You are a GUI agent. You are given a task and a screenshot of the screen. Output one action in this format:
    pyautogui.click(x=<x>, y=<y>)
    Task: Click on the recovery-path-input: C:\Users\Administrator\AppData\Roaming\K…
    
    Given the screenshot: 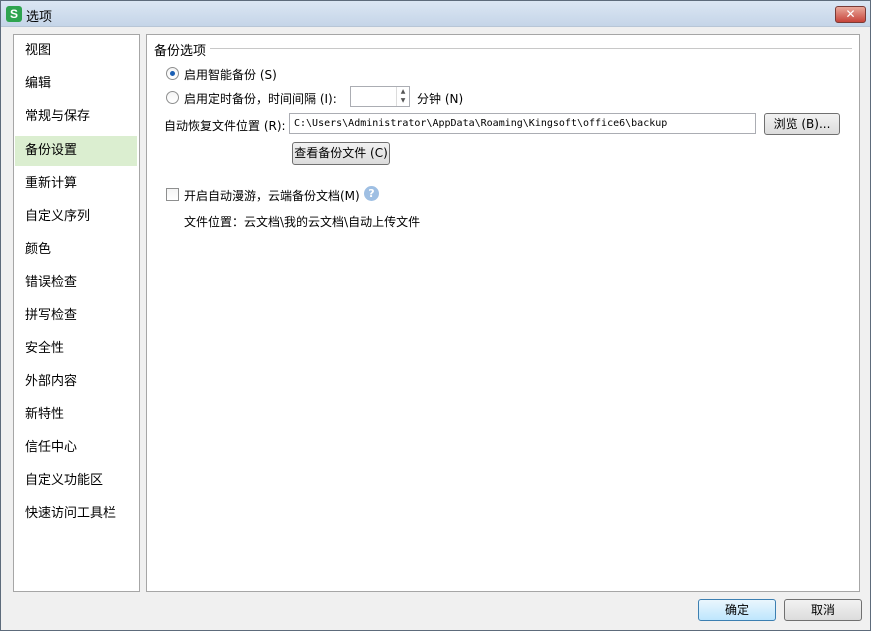 What is the action you would take?
    pyautogui.click(x=522, y=123)
    